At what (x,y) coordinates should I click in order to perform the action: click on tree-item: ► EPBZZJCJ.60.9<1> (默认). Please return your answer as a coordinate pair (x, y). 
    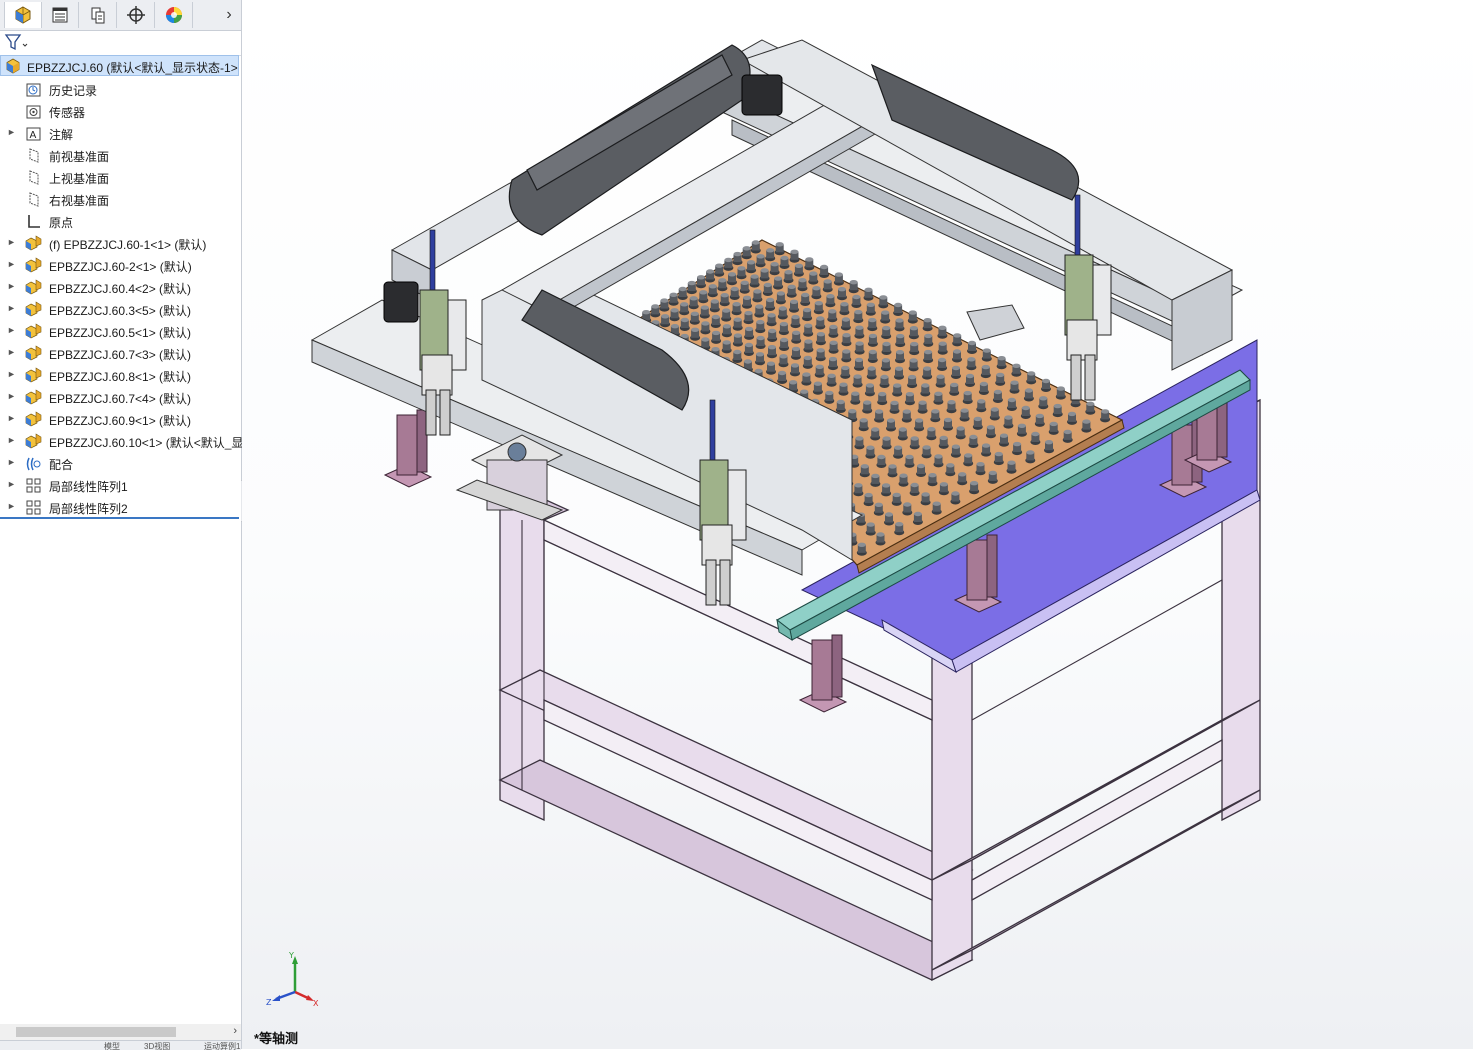
    Looking at the image, I should click on (120, 419).